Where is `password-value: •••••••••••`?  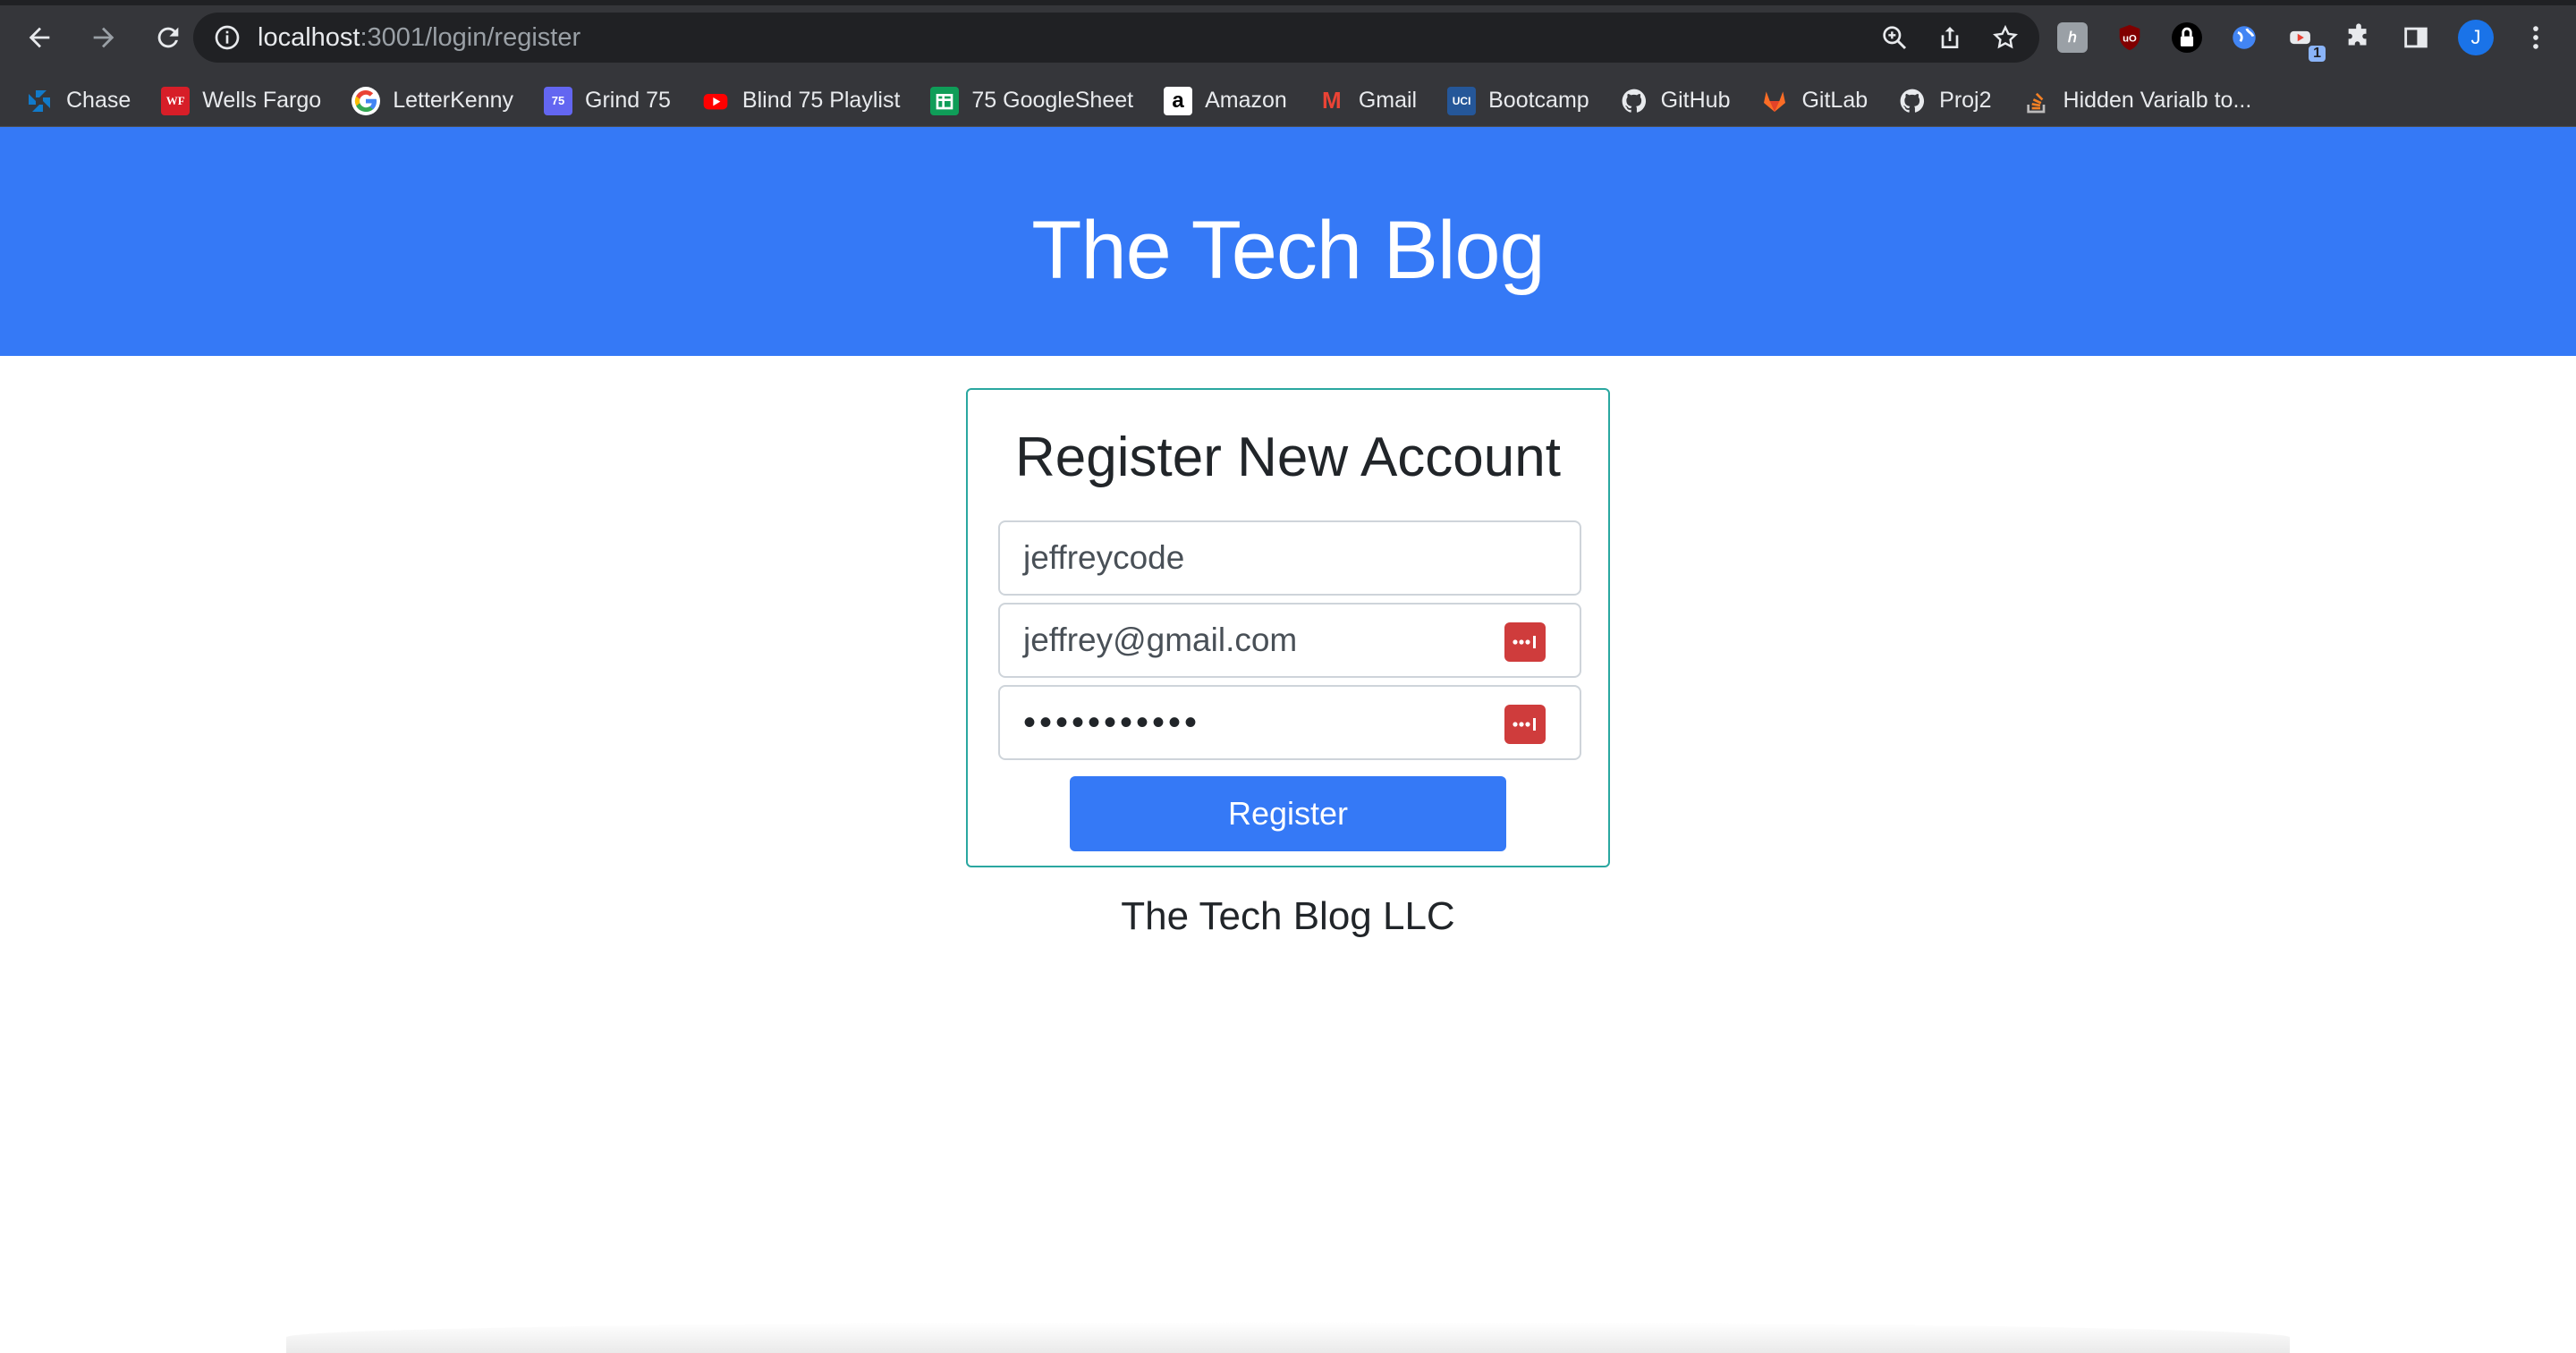
password-value: ••••••••••• is located at coordinates (1112, 722).